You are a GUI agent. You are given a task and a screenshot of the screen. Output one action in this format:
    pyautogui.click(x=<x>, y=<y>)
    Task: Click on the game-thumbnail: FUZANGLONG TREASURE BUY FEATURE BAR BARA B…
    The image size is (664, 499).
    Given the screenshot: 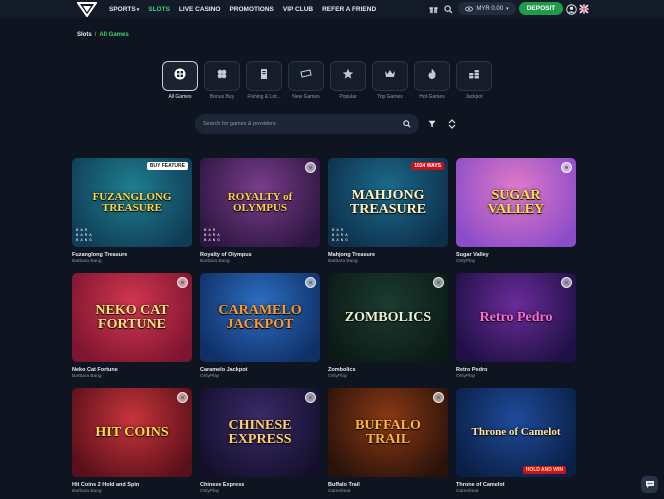 What is the action you would take?
    pyautogui.click(x=132, y=202)
    